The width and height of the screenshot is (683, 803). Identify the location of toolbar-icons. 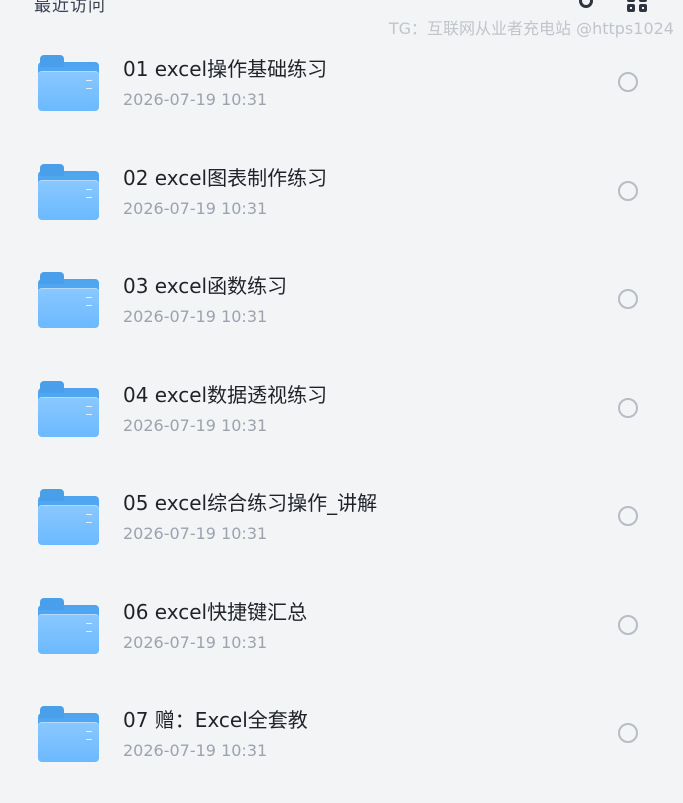
(614, 6).